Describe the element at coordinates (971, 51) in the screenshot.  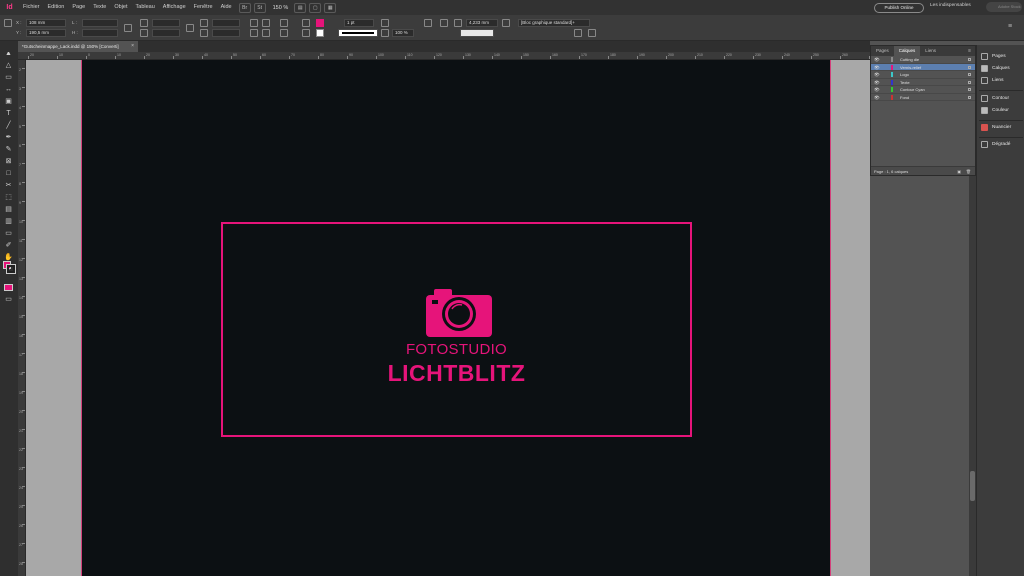
I see `panel-menu-icon: ≡` at that location.